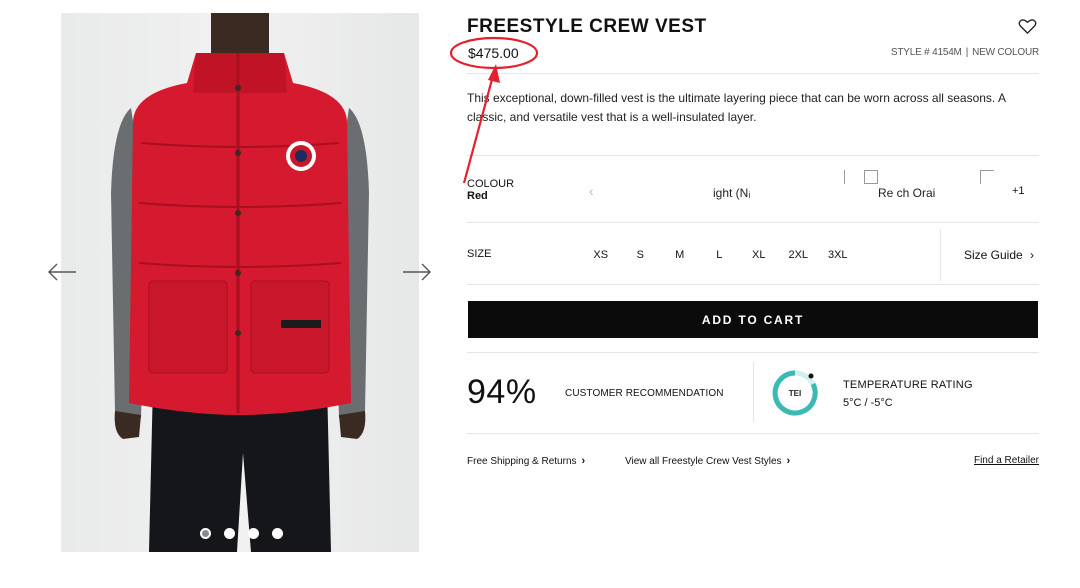  What do you see at coordinates (680, 255) in the screenshot?
I see `size-option-m: M` at bounding box center [680, 255].